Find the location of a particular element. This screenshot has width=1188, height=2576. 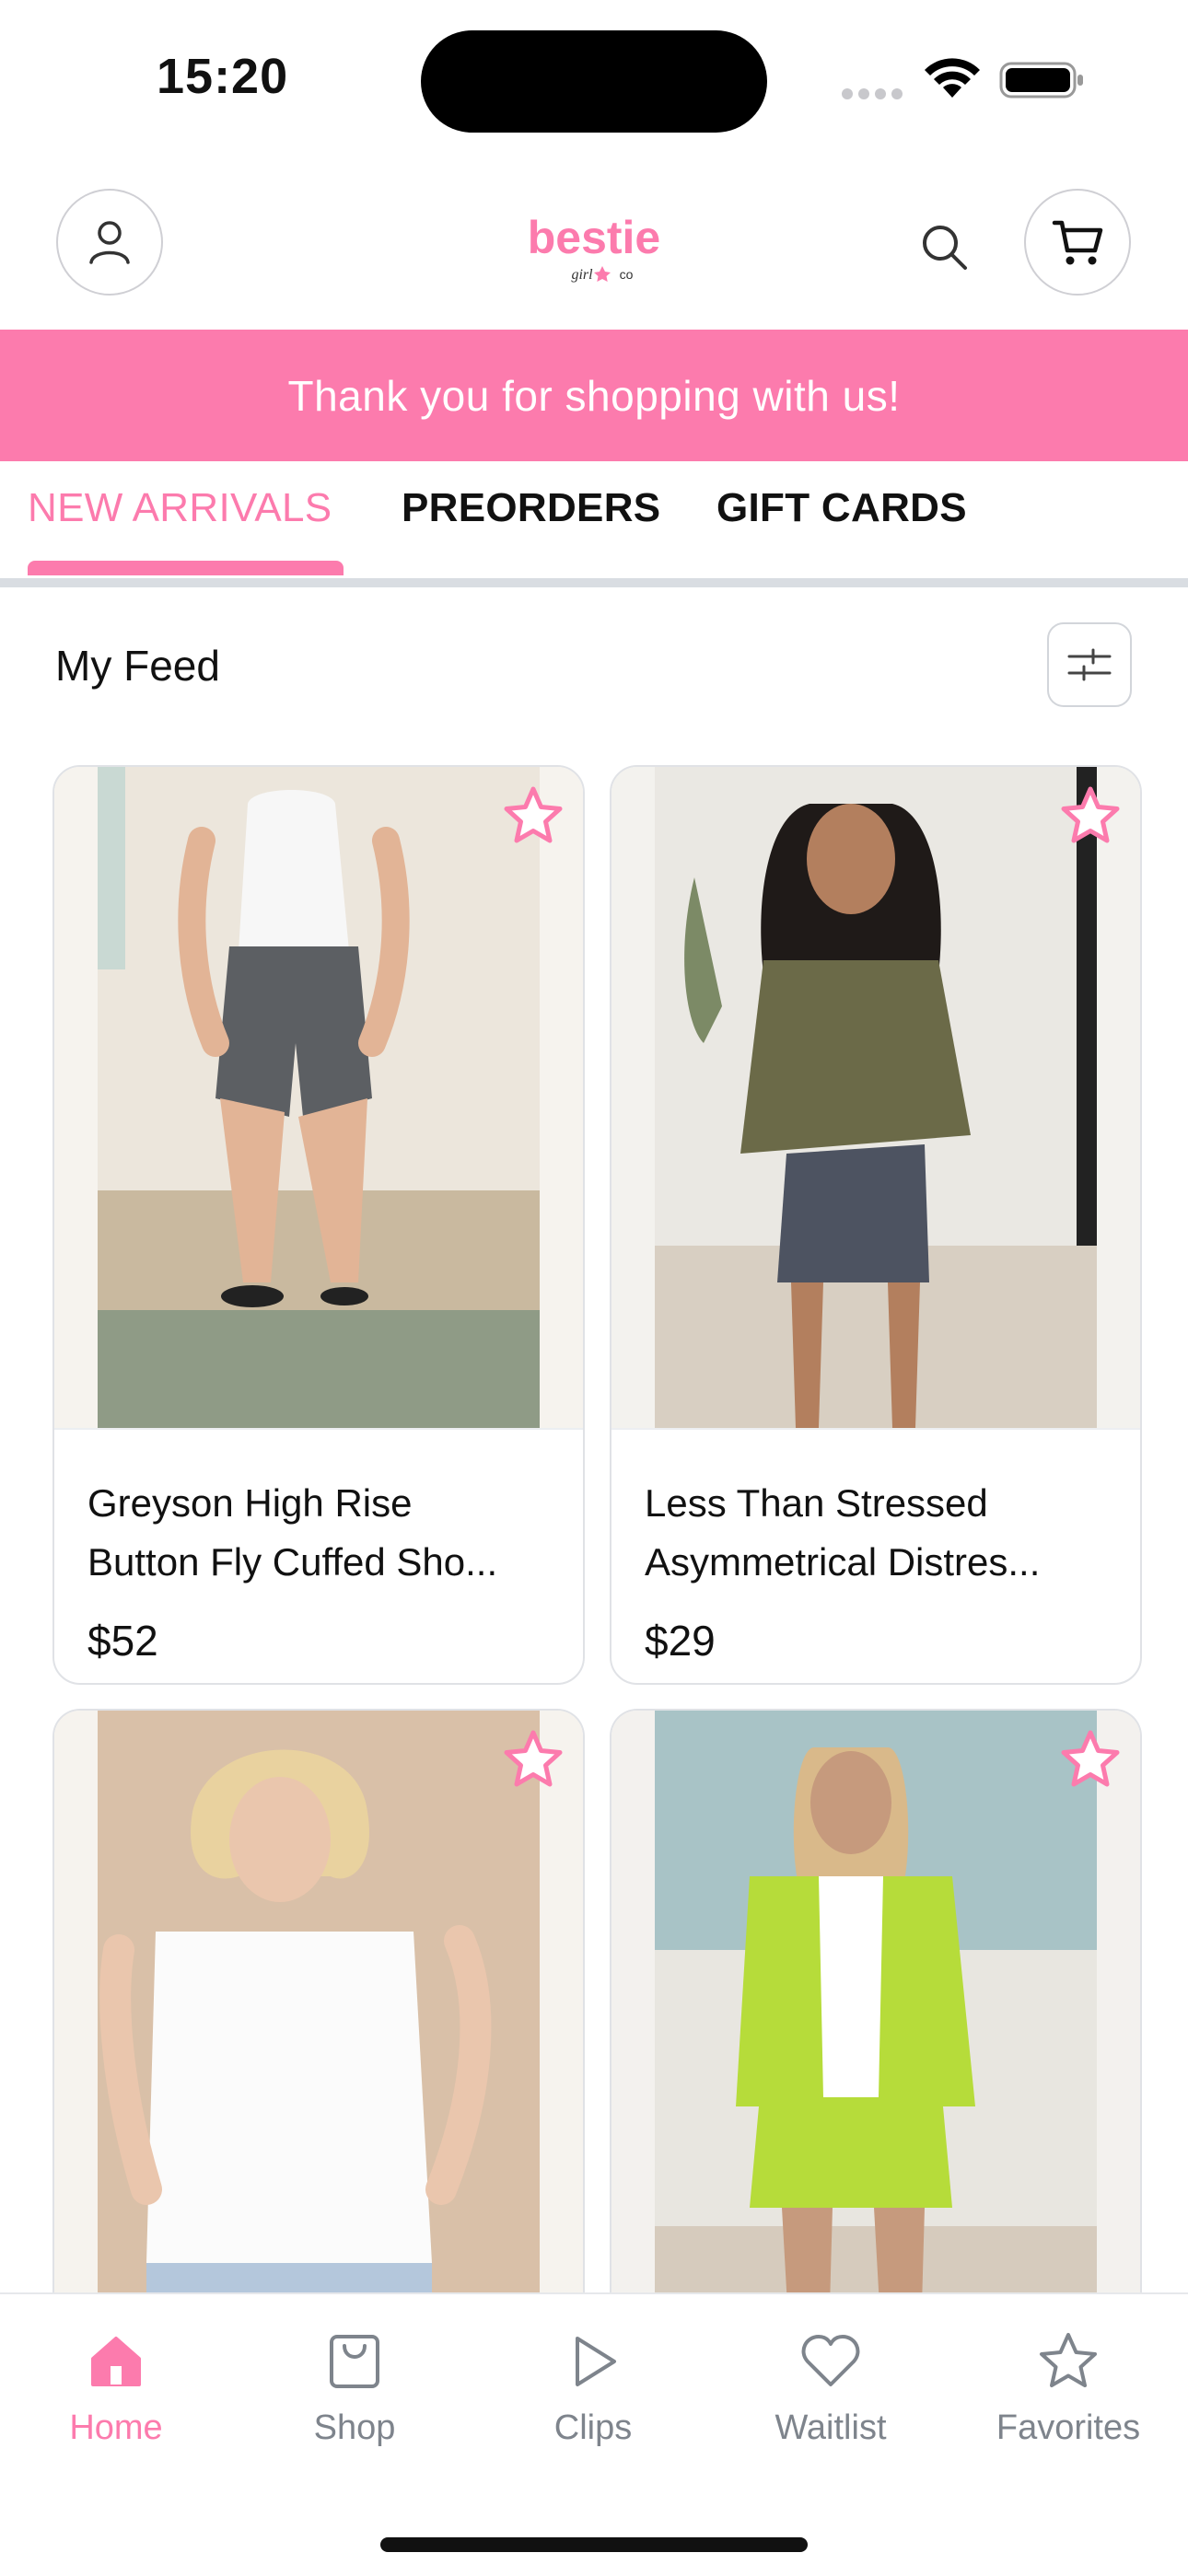

filter-button is located at coordinates (1089, 664).